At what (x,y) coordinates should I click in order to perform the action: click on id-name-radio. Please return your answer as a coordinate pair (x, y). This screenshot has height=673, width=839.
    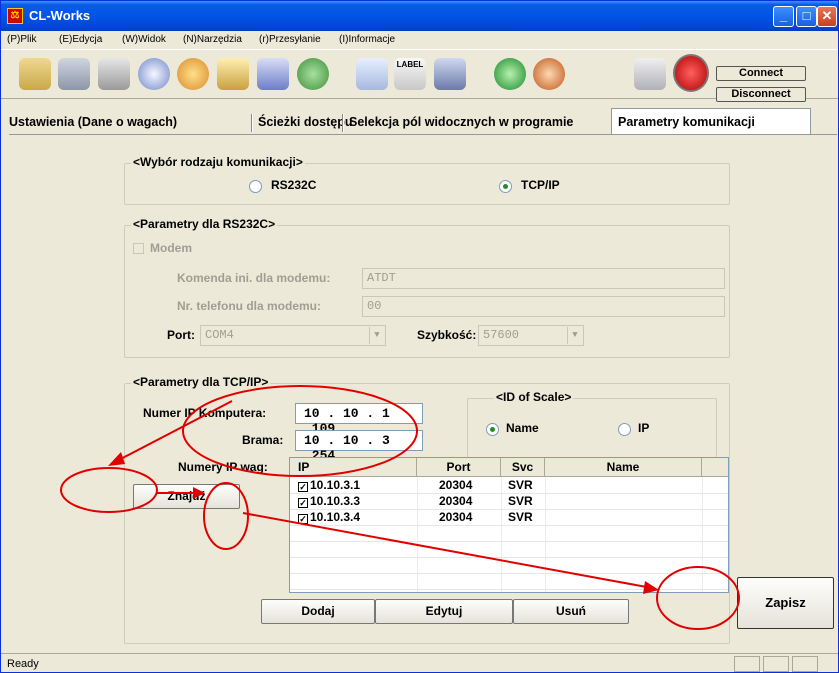
    Looking at the image, I should click on (492, 429).